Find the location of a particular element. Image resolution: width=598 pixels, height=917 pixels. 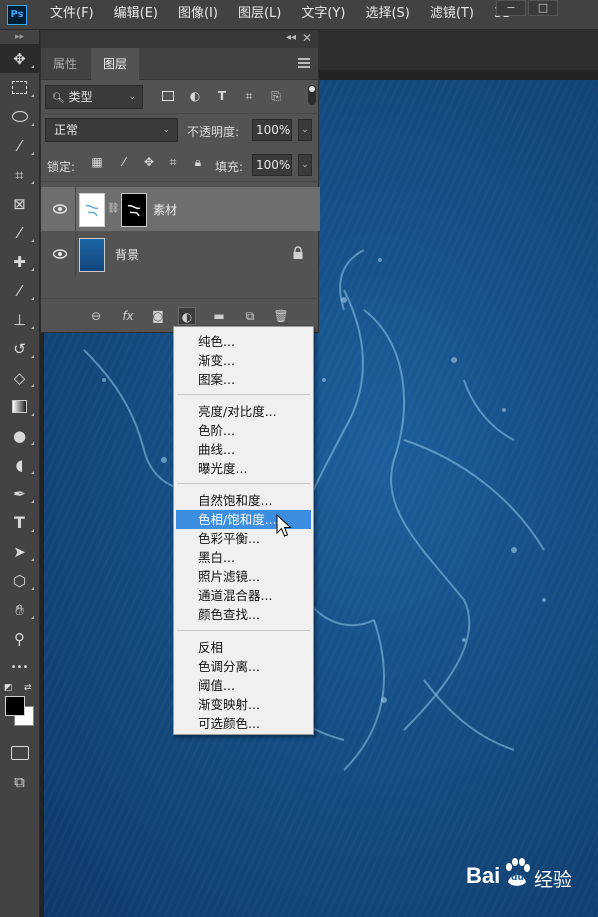

menu-layer: 图层(L) is located at coordinates (259, 15).